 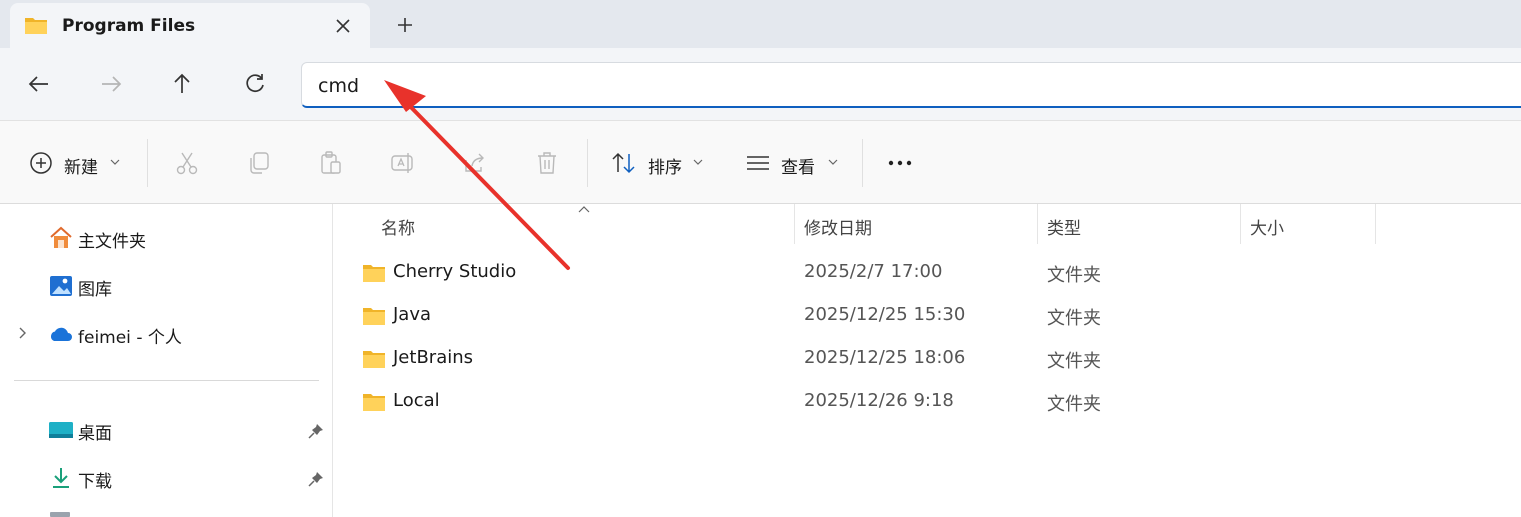 I want to click on sidebar-divider, so click(x=166, y=380).